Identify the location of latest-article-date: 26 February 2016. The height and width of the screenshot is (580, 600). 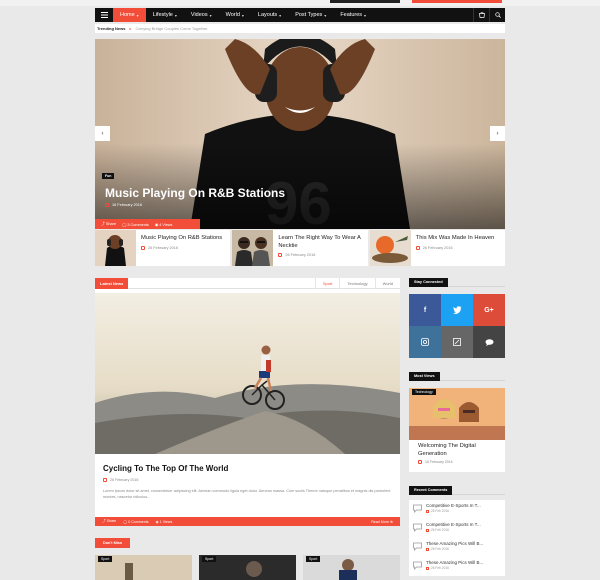
(120, 480).